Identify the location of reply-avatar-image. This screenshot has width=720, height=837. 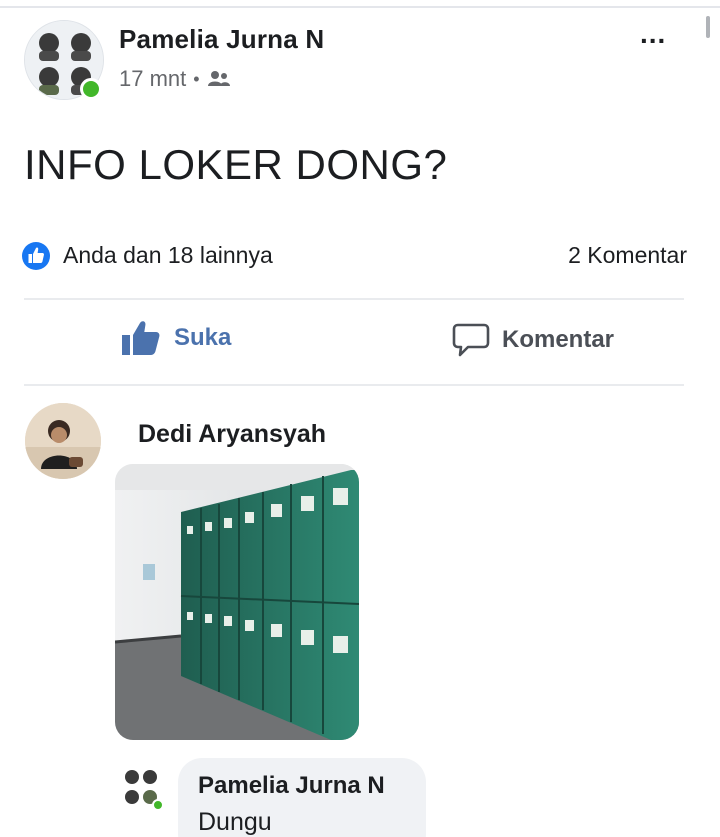
(142, 788).